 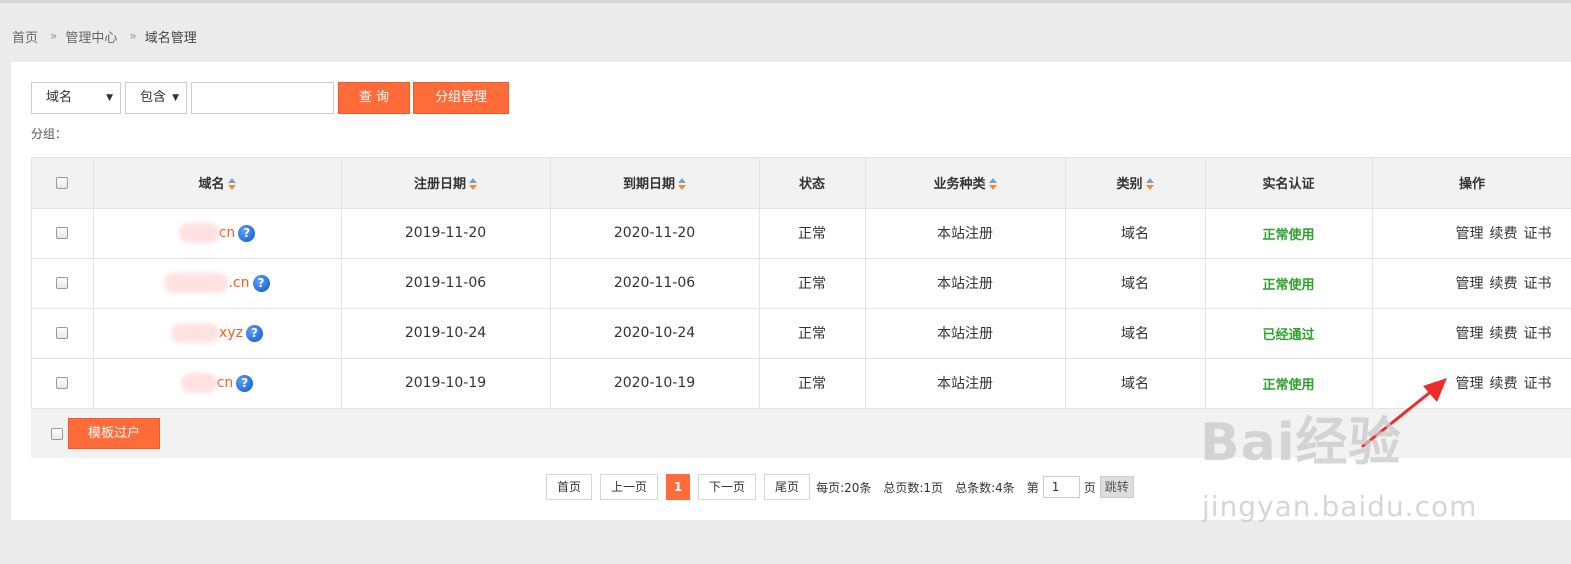 What do you see at coordinates (1116, 487) in the screenshot?
I see `jump-button: 跳转` at bounding box center [1116, 487].